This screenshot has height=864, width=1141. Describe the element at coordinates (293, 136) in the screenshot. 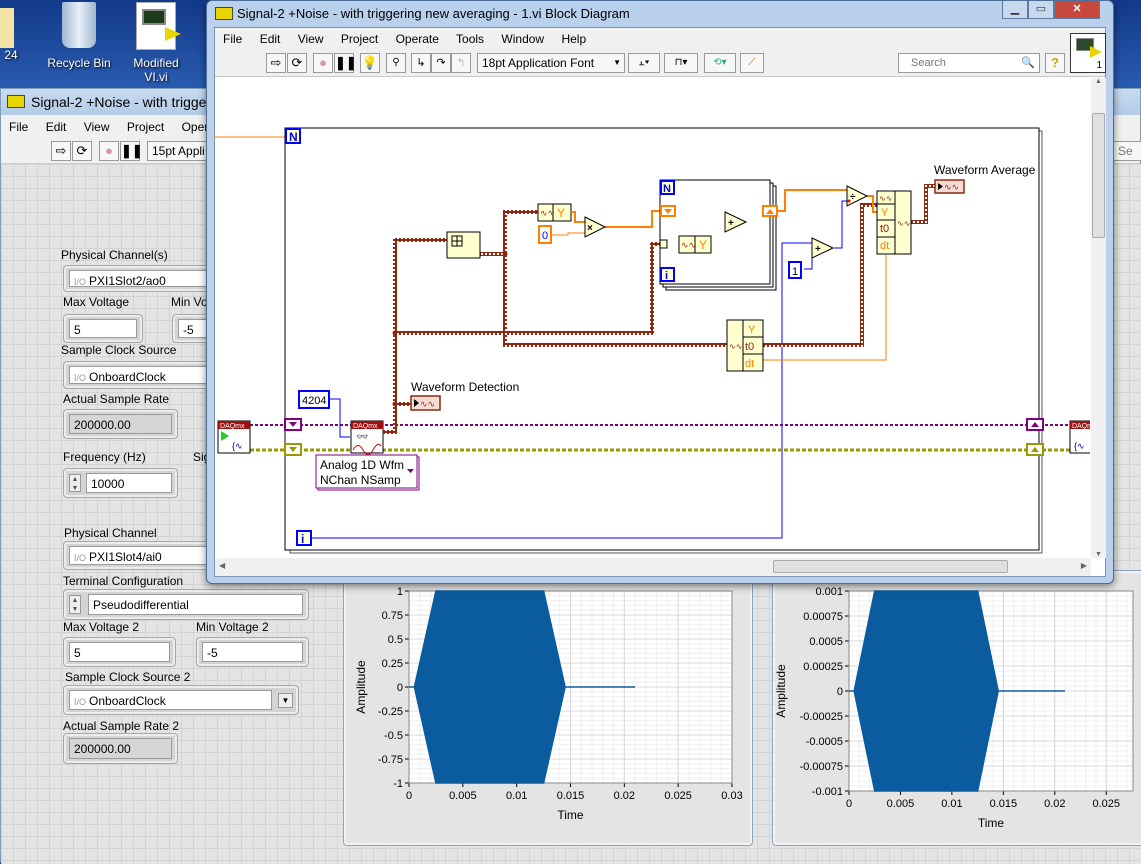

I see `loop-count-terminal: N` at that location.